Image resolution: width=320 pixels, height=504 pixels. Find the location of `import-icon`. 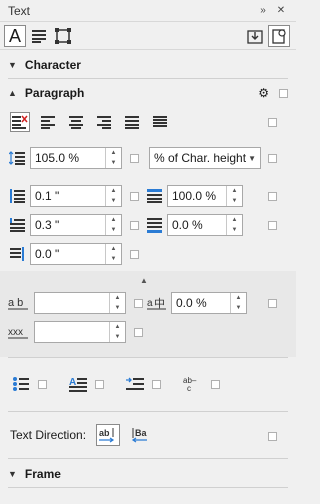

import-icon is located at coordinates (255, 36).